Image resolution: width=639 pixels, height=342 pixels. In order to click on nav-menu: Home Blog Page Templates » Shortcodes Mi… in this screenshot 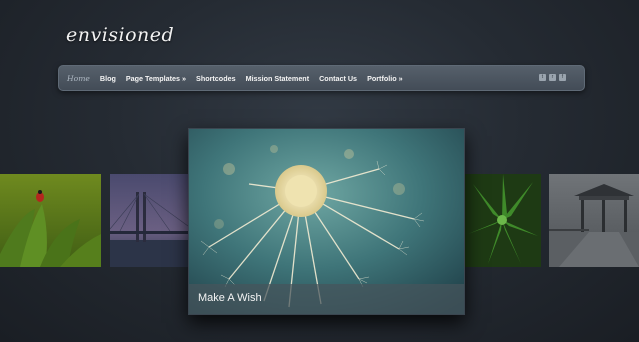, I will do `click(240, 78)`.